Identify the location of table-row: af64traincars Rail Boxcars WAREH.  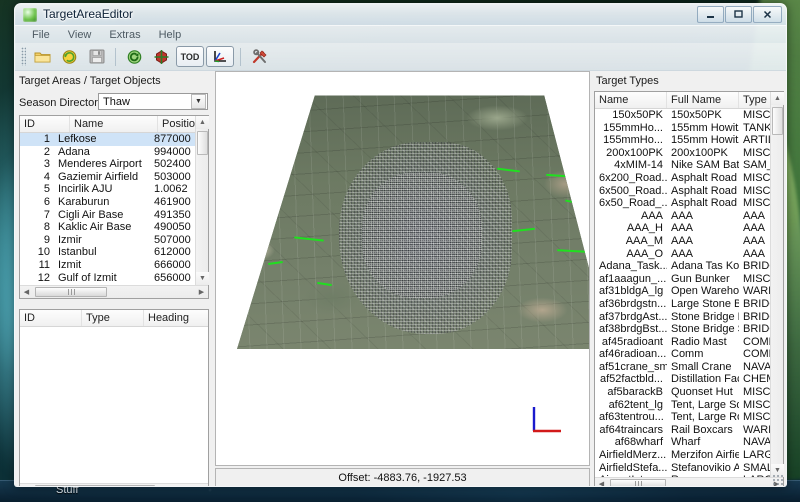
(689, 430).